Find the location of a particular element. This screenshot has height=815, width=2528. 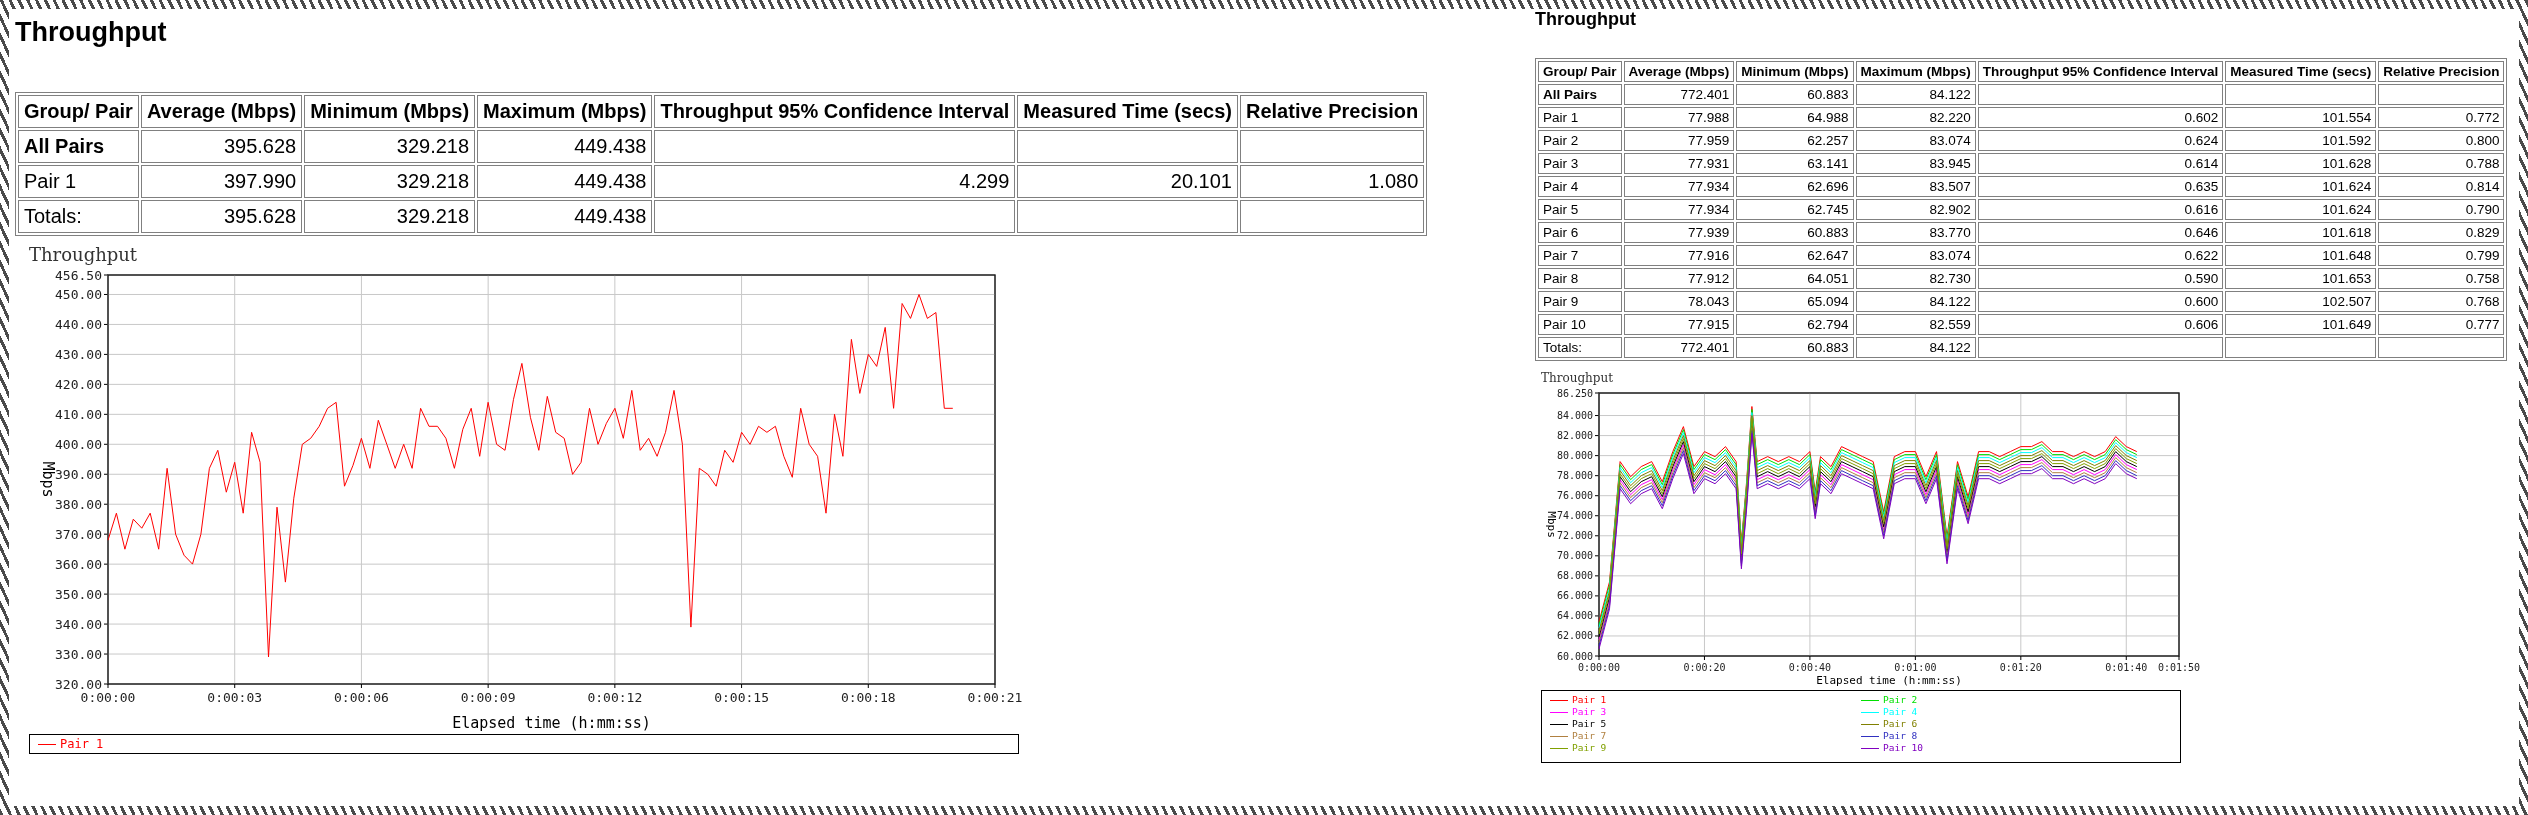

table-cell: 0.800 is located at coordinates (2441, 140).